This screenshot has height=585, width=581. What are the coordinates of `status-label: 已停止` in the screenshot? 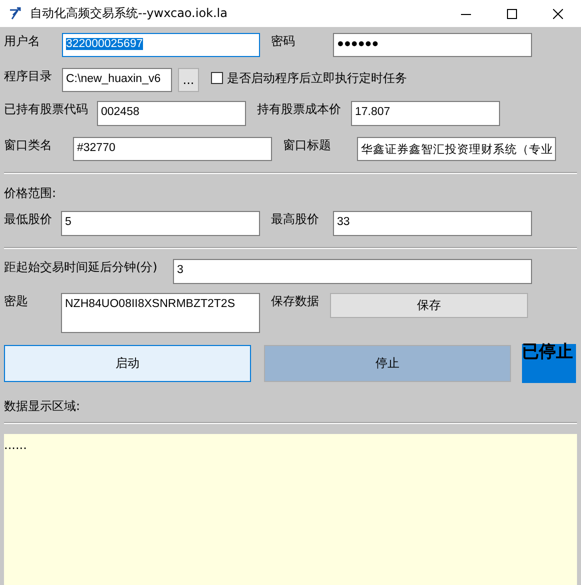 It's located at (549, 363).